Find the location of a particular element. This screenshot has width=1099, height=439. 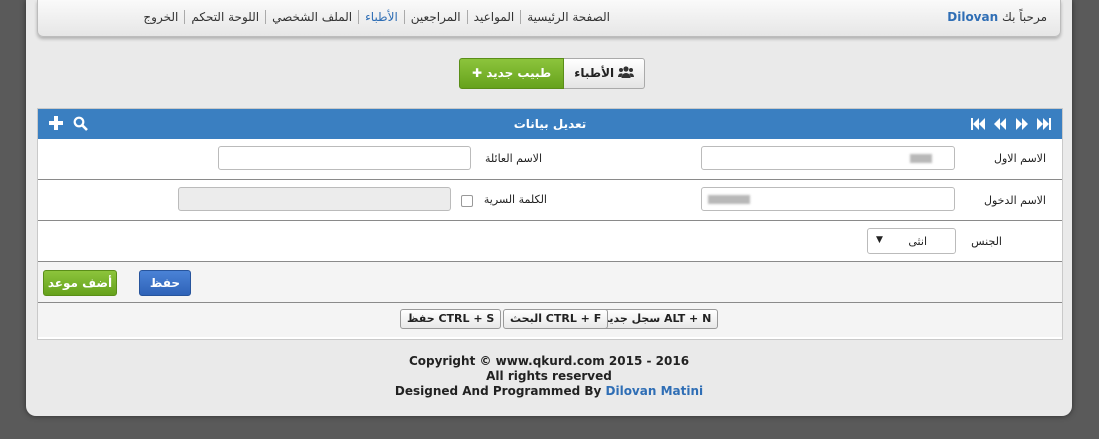

name-row: الاسم الاول الاسم العائلة is located at coordinates (550, 159).